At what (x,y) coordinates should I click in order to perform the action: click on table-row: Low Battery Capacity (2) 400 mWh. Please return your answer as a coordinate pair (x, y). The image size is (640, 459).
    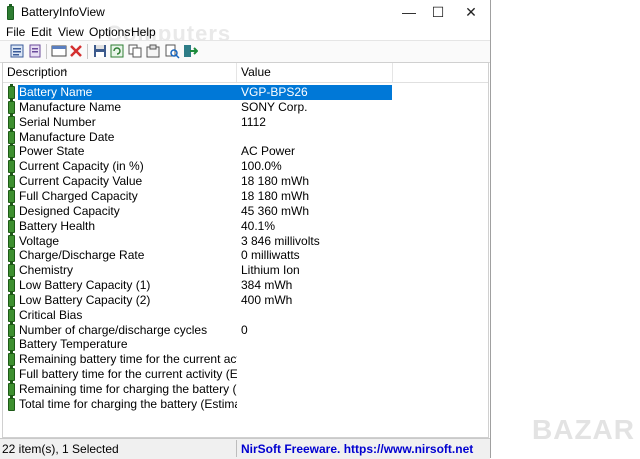
    Looking at the image, I should click on (245, 299).